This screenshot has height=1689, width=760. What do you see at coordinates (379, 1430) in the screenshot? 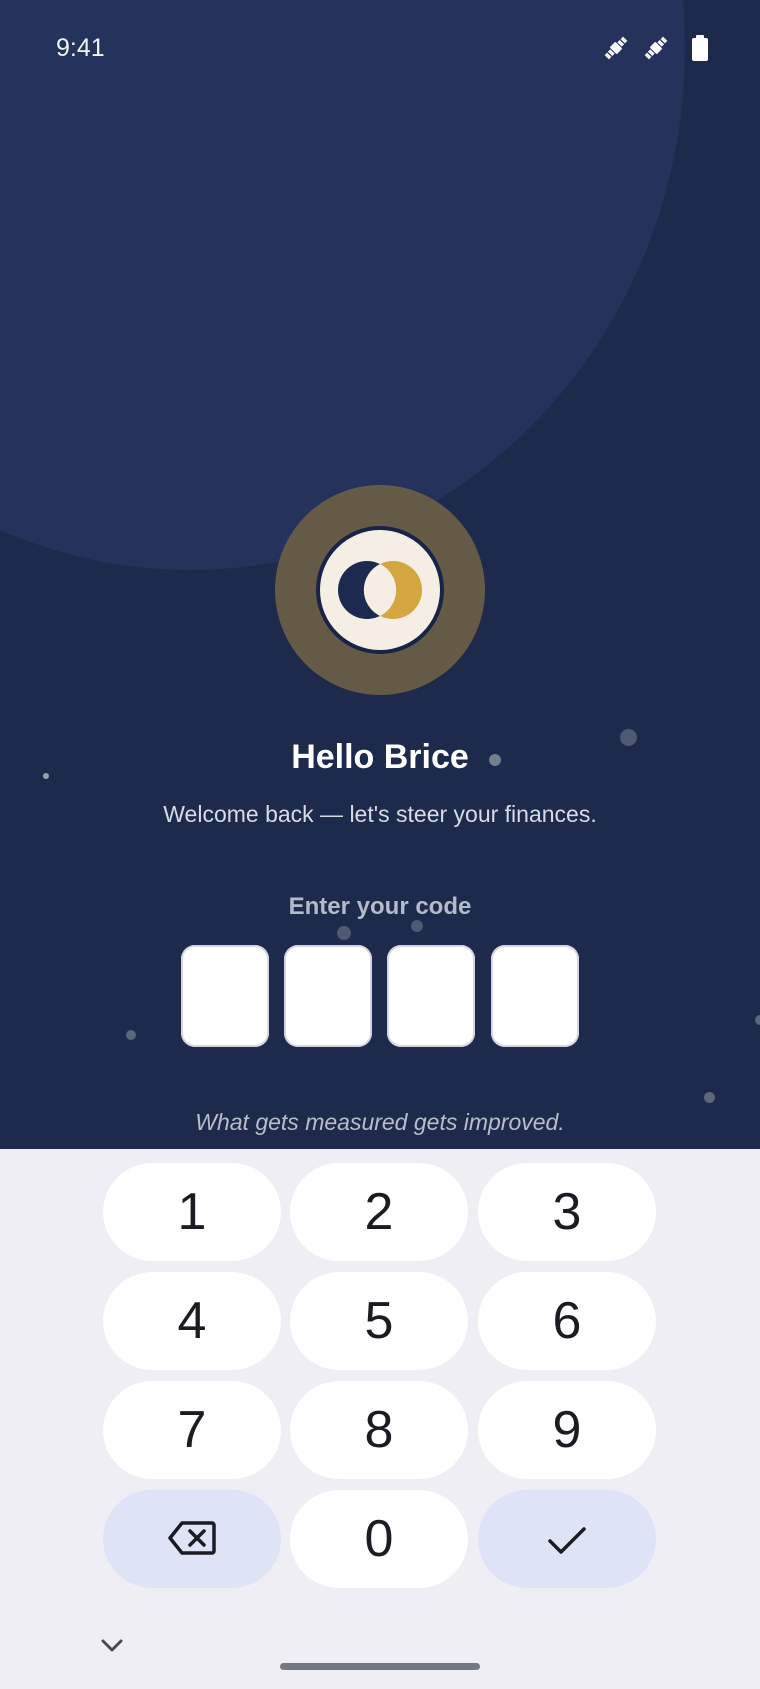
I see `key-8: 8` at bounding box center [379, 1430].